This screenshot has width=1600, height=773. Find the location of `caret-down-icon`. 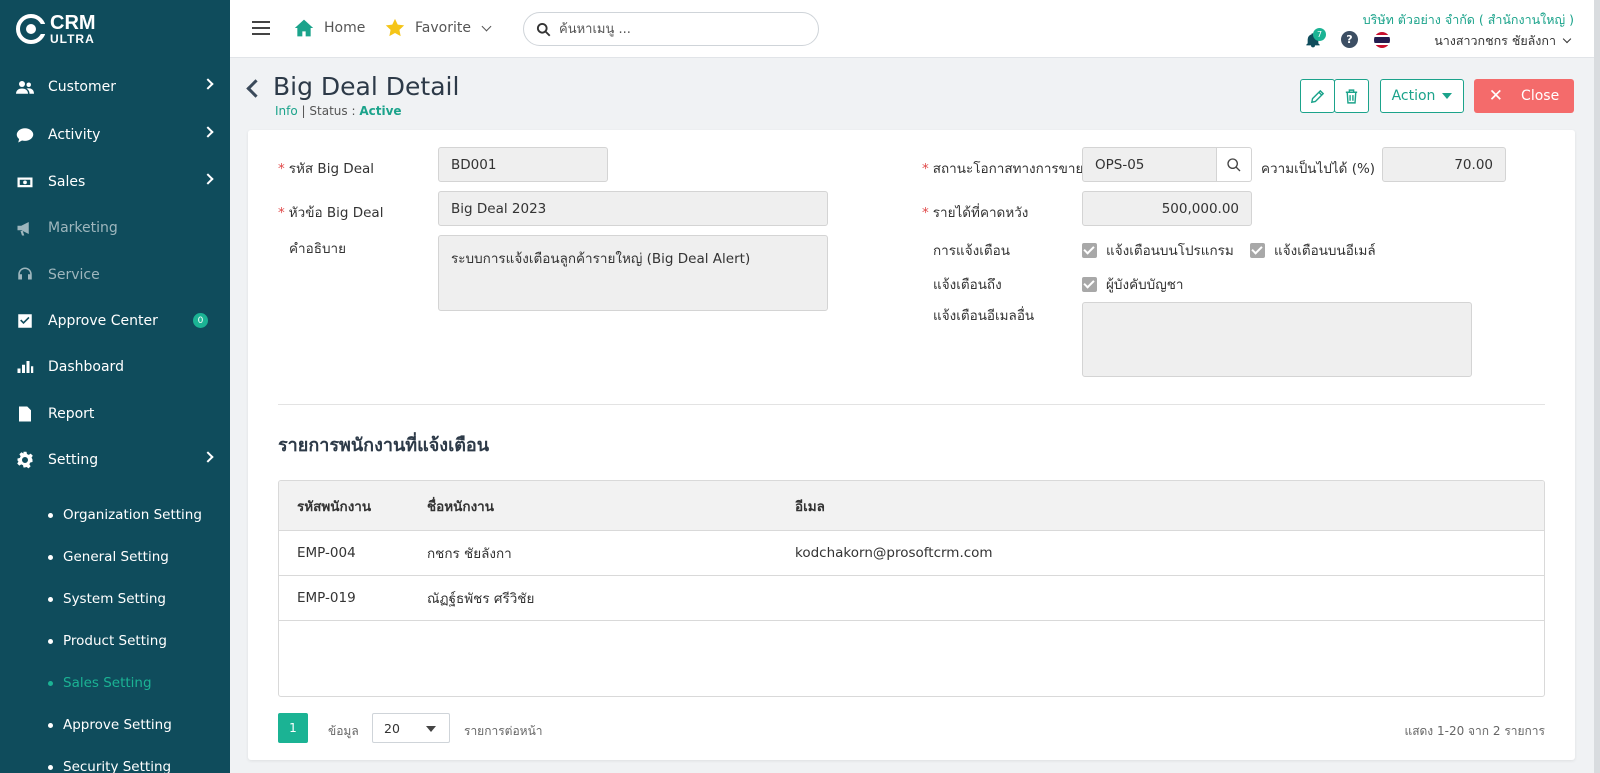

caret-down-icon is located at coordinates (431, 729).